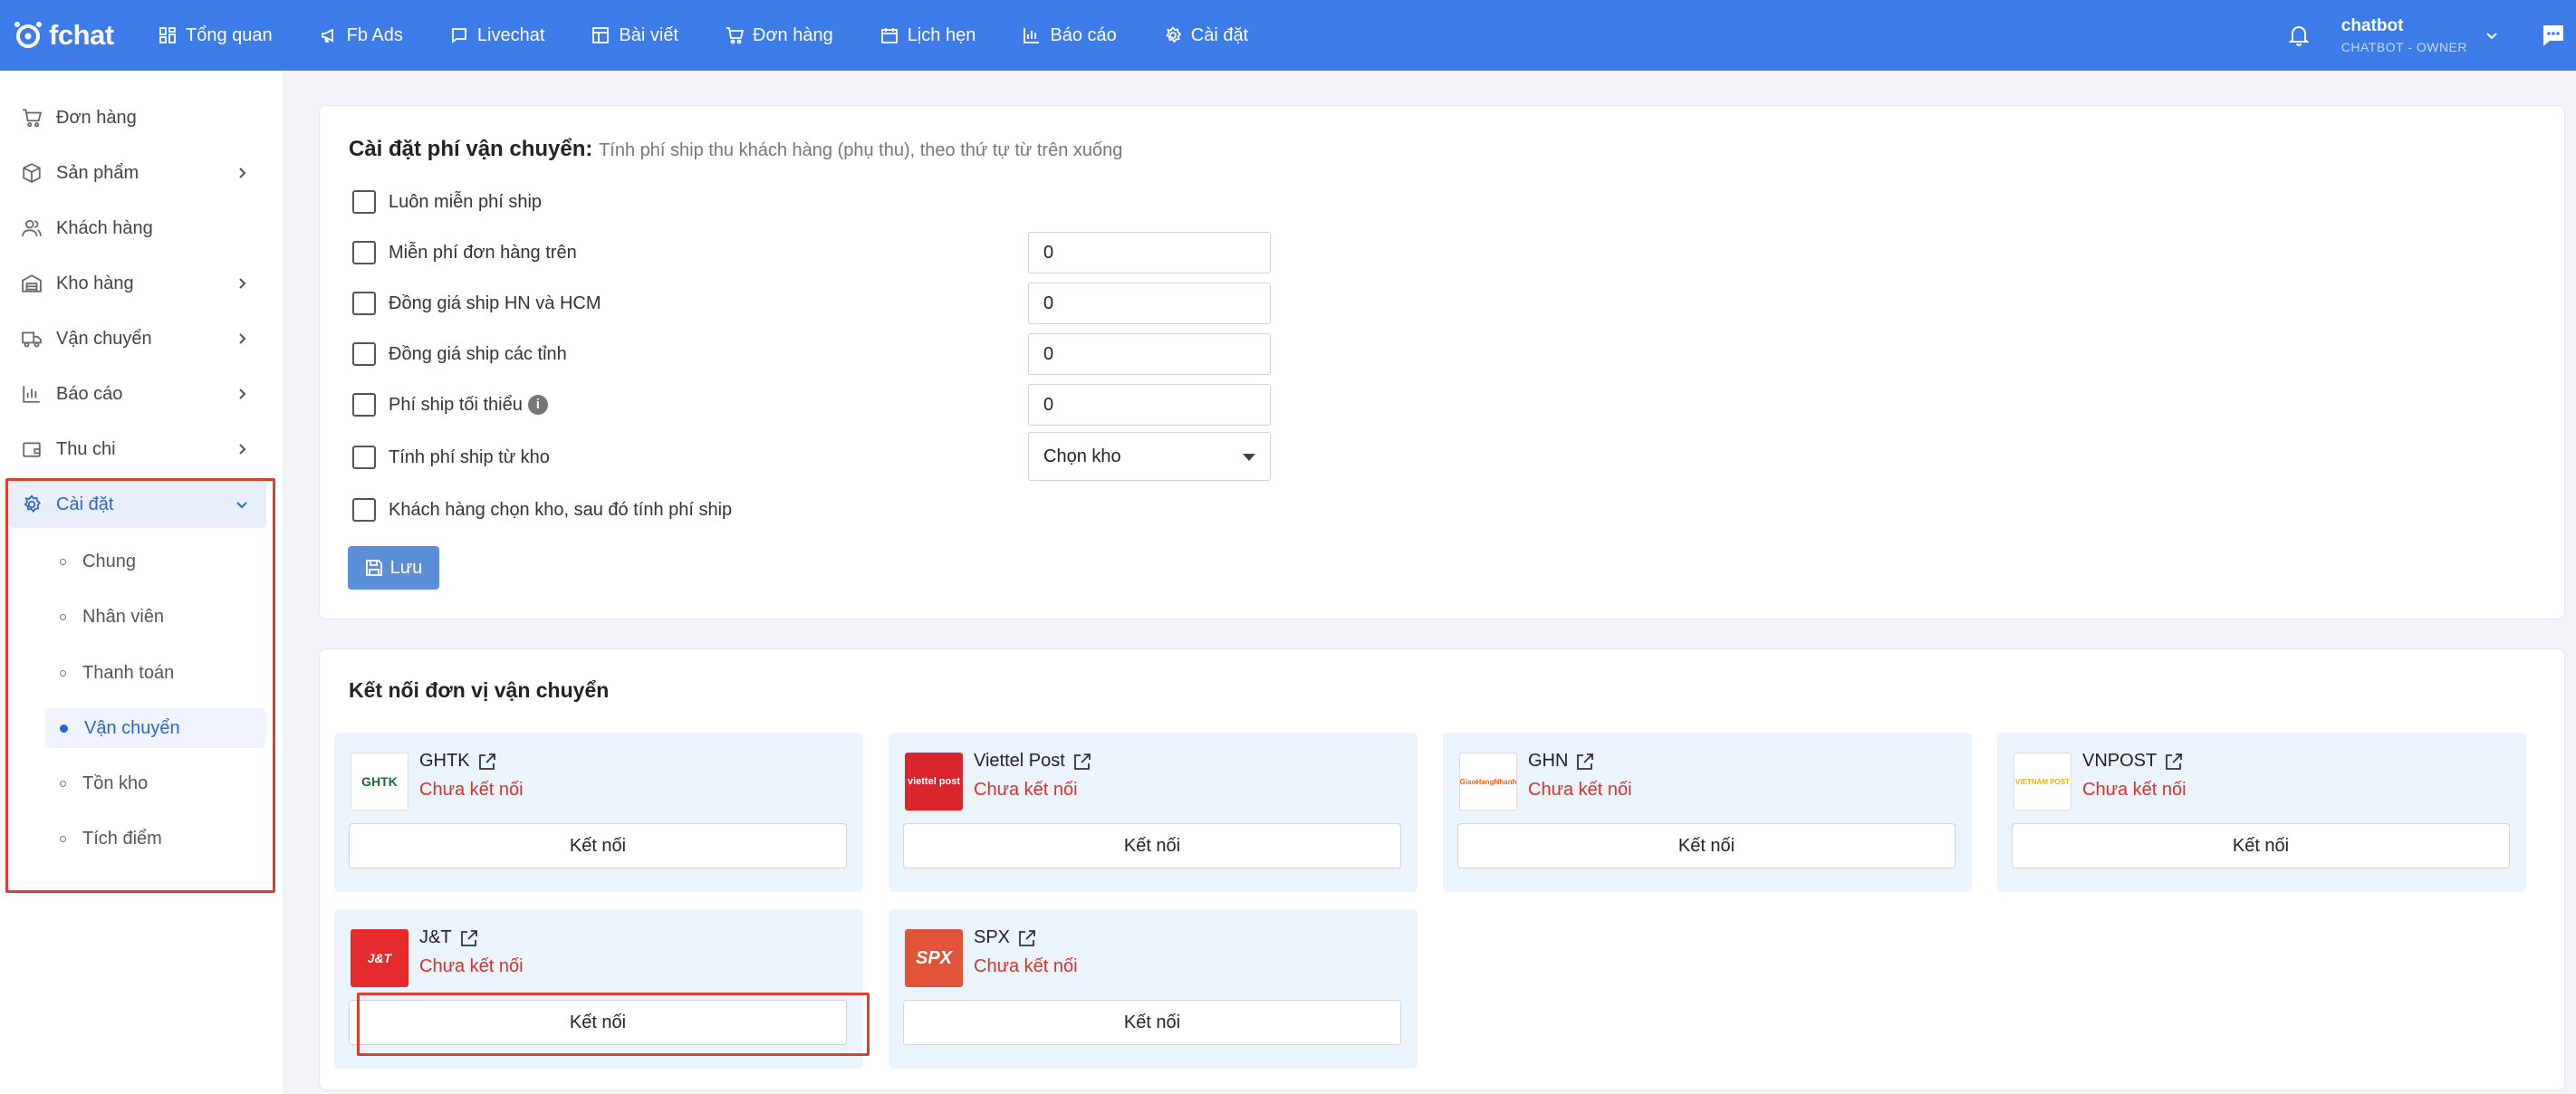 The width and height of the screenshot is (2576, 1094). I want to click on carrier-name: GHN, so click(1561, 761).